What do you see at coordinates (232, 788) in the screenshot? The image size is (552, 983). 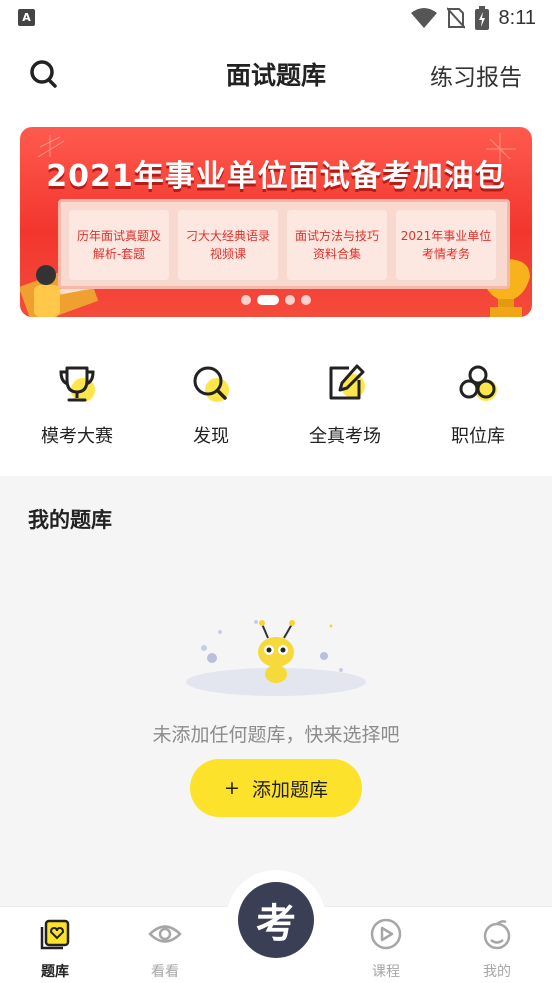 I see `plus-icon: +` at bounding box center [232, 788].